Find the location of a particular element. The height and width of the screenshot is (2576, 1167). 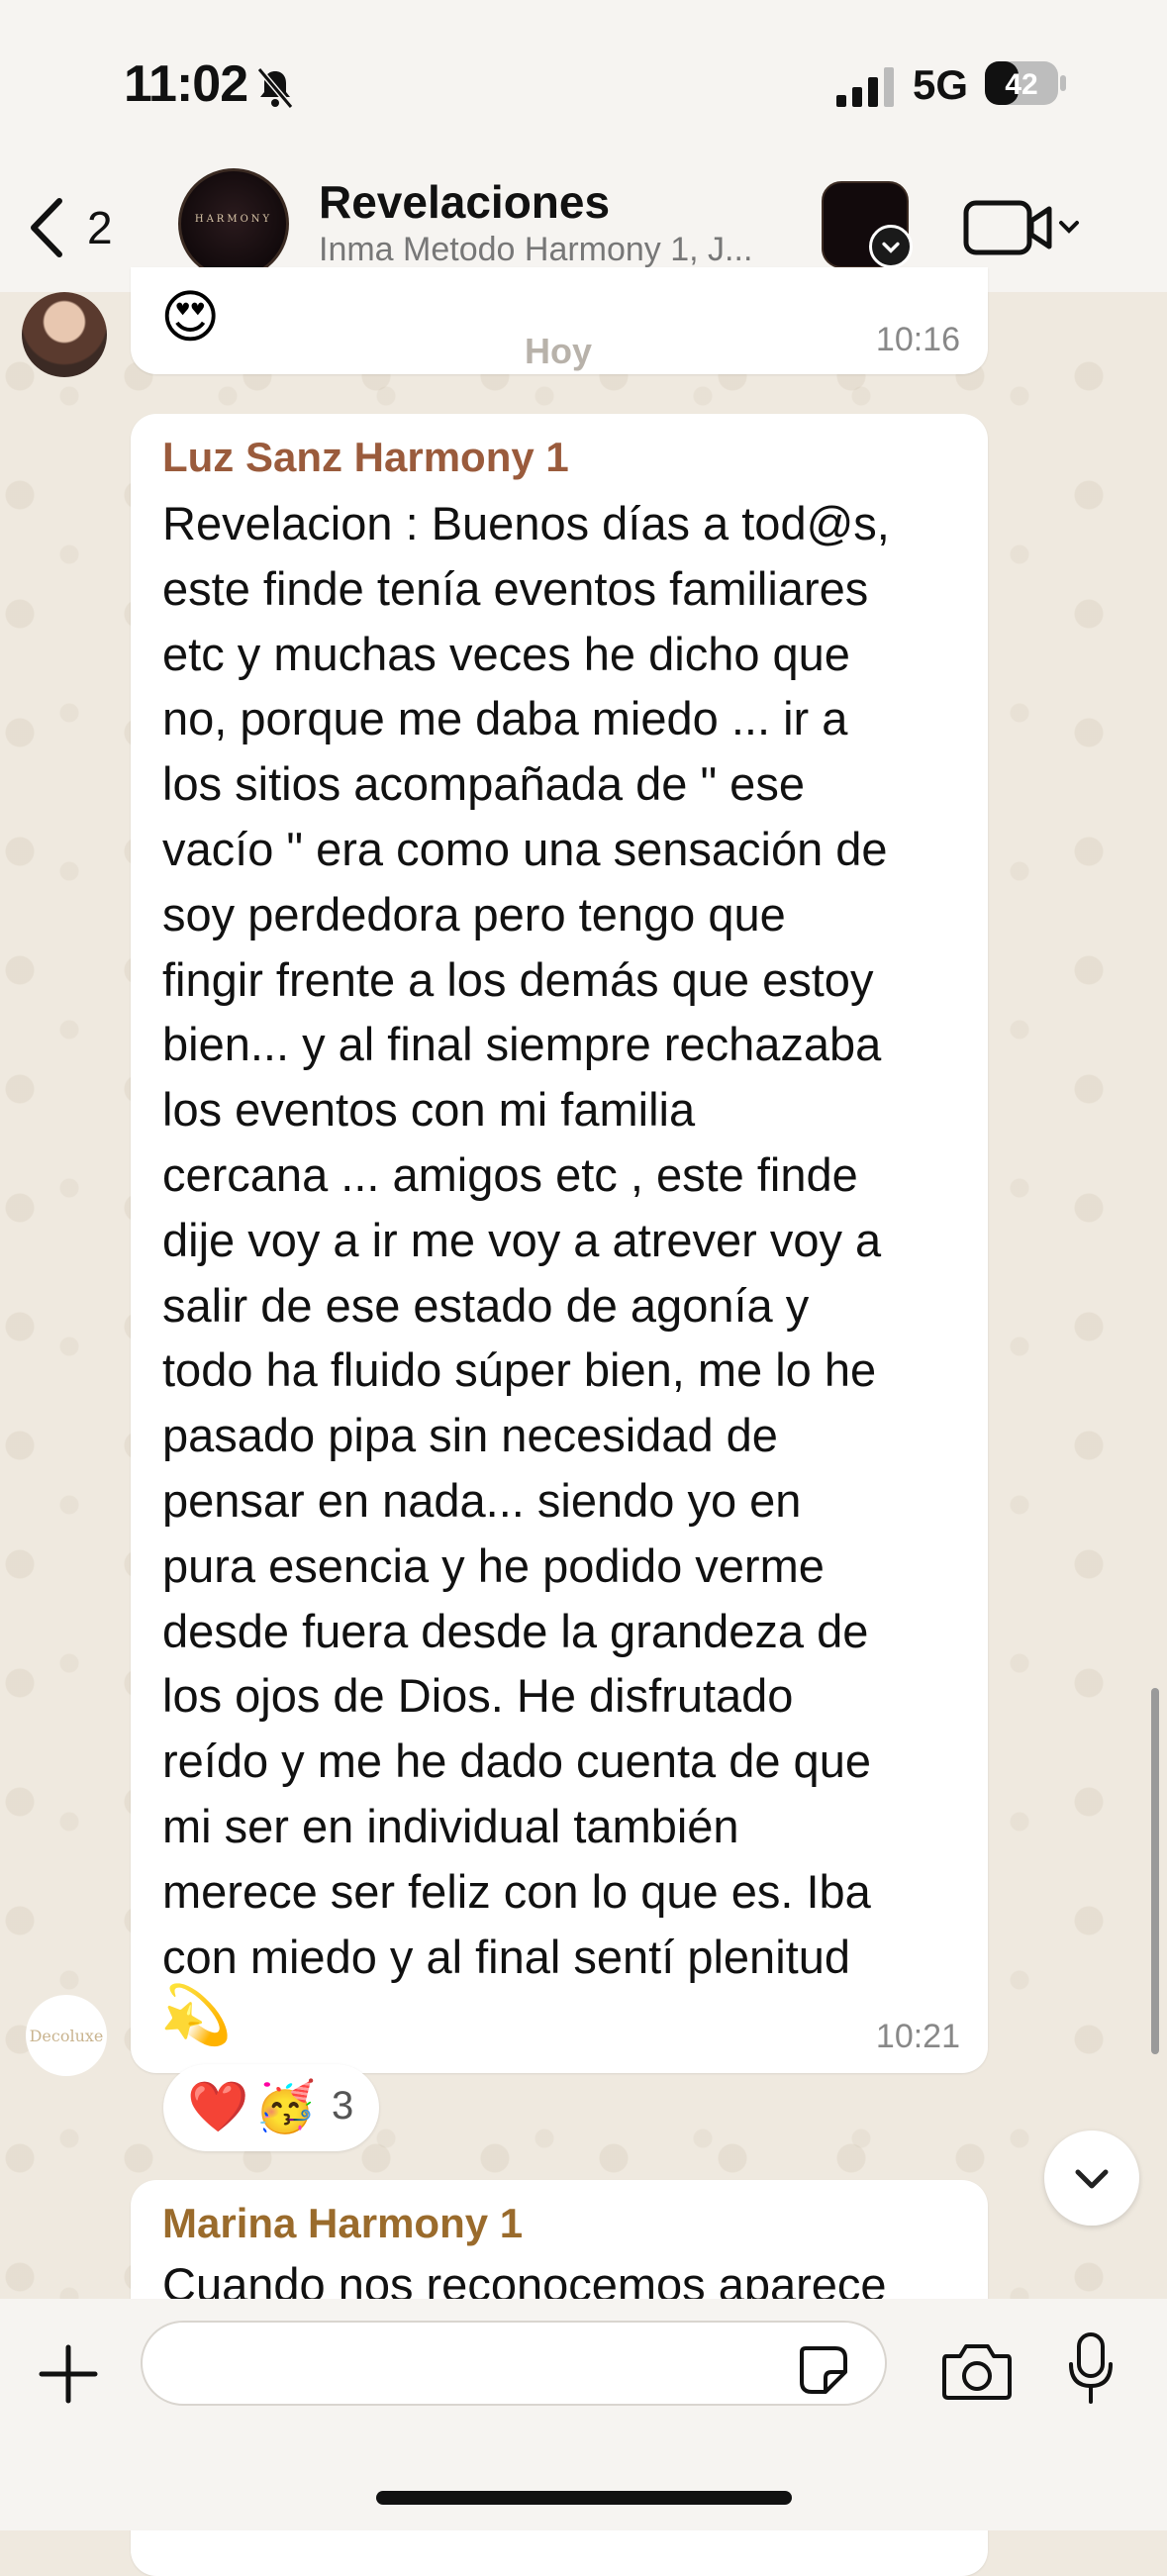

day-separator: Hoy is located at coordinates (559, 351).